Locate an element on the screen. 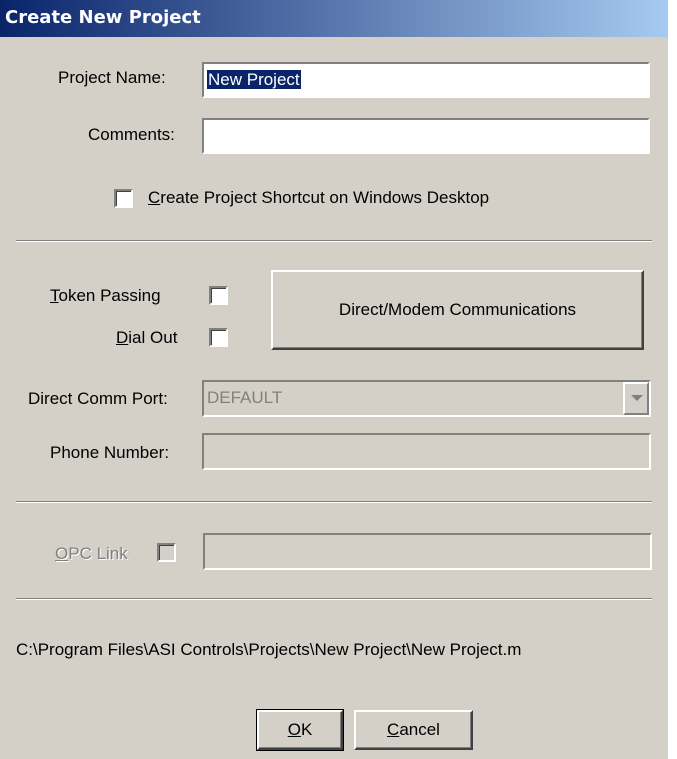  direct-comm-port-label: Direct Comm Port: is located at coordinates (98, 398).